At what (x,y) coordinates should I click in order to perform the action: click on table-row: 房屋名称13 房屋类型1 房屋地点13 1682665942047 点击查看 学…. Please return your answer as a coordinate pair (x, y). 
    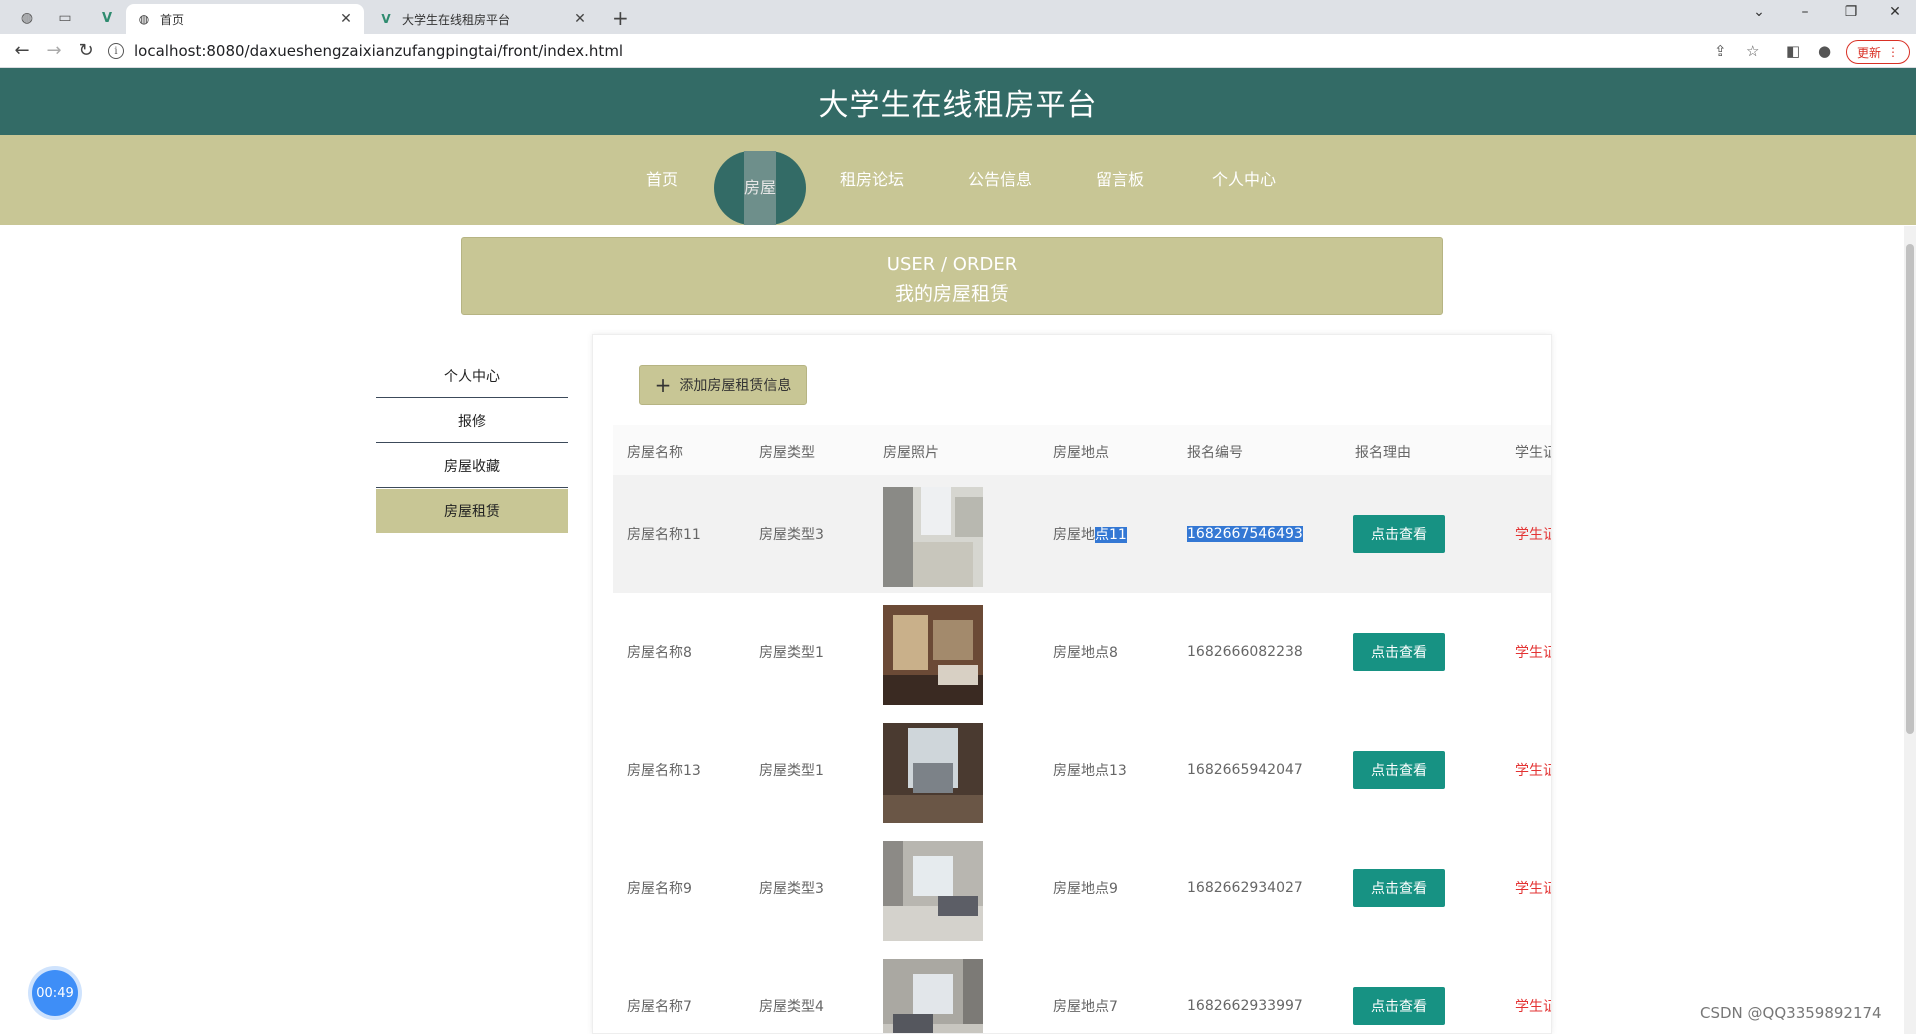
    Looking at the image, I should click on (1082, 770).